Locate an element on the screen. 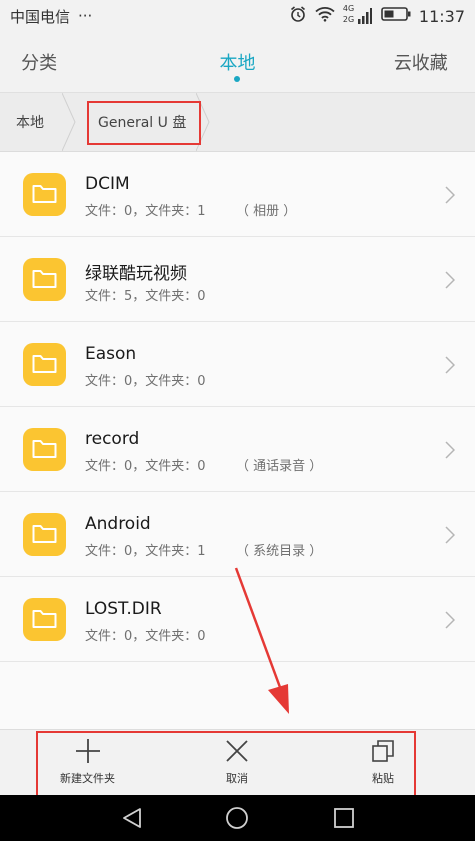  status-right: 4G 2G 11:37 is located at coordinates (377, 15).